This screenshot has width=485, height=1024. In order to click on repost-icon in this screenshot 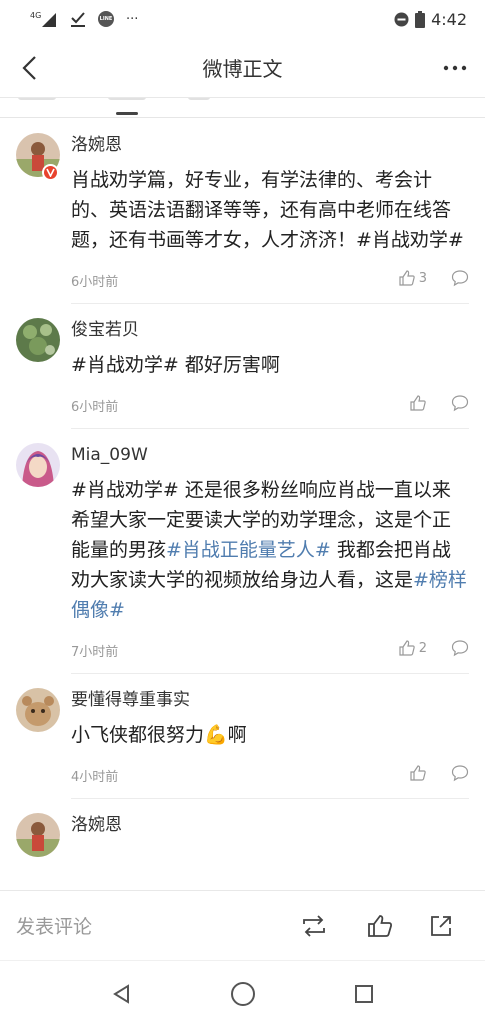, I will do `click(314, 926)`.